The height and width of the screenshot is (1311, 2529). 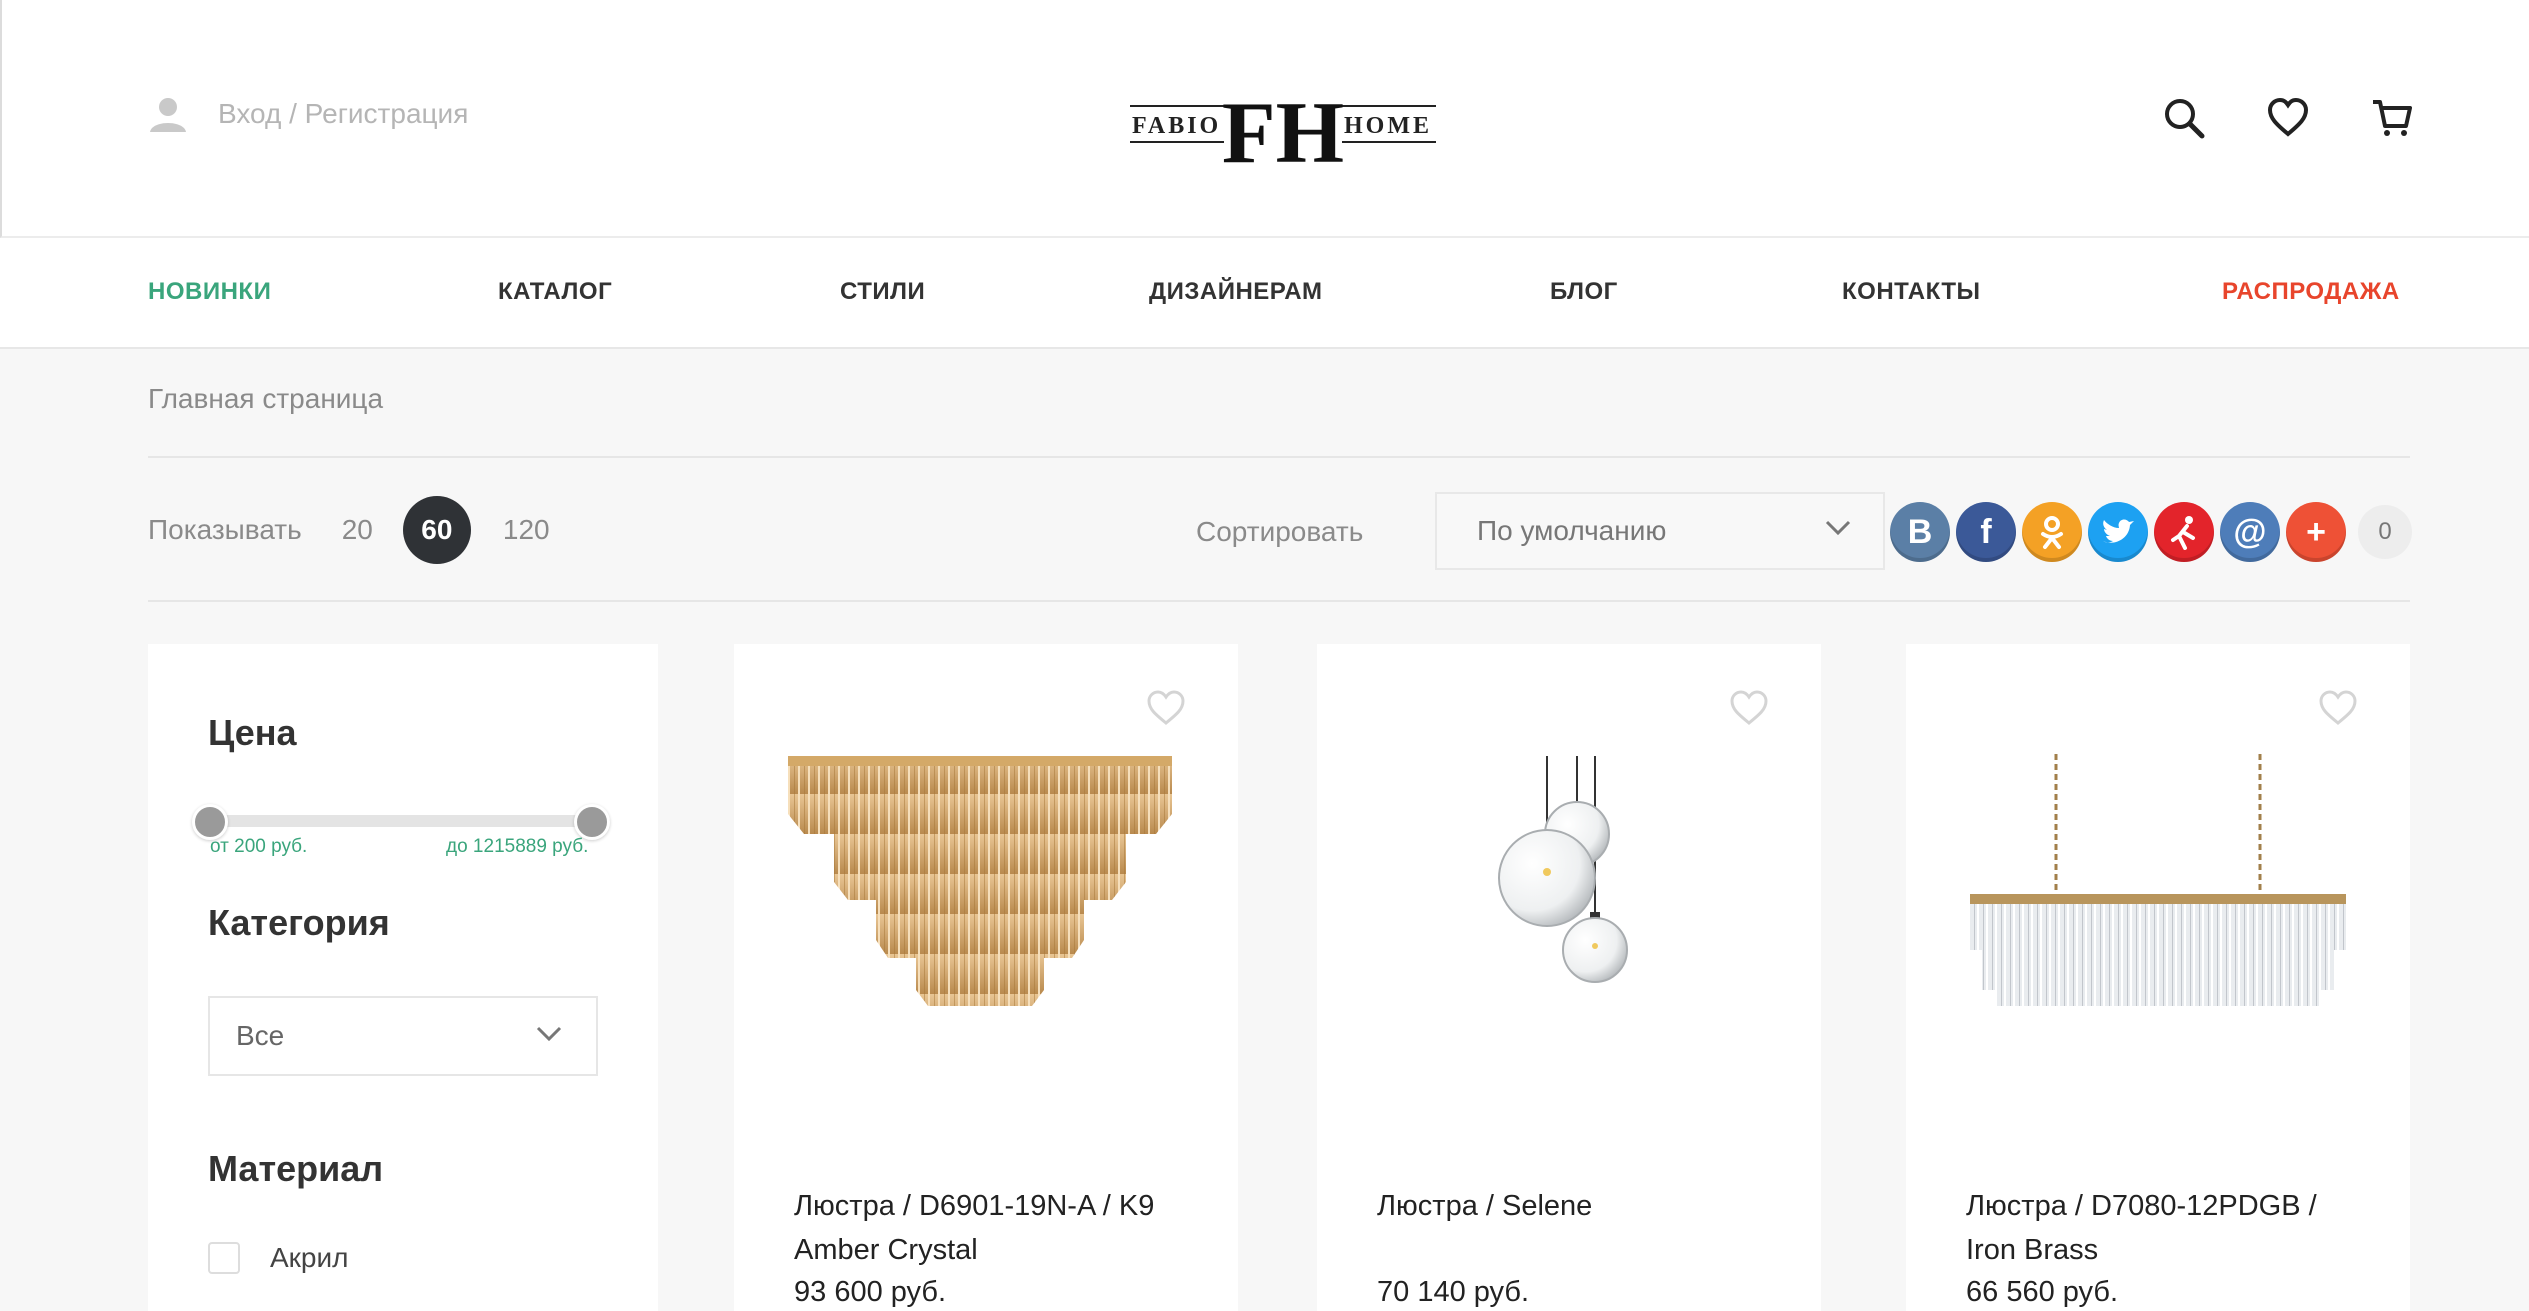 I want to click on product-name: Люстра / D7080-12PDGB / Iron Brass, so click(x=2166, y=1228).